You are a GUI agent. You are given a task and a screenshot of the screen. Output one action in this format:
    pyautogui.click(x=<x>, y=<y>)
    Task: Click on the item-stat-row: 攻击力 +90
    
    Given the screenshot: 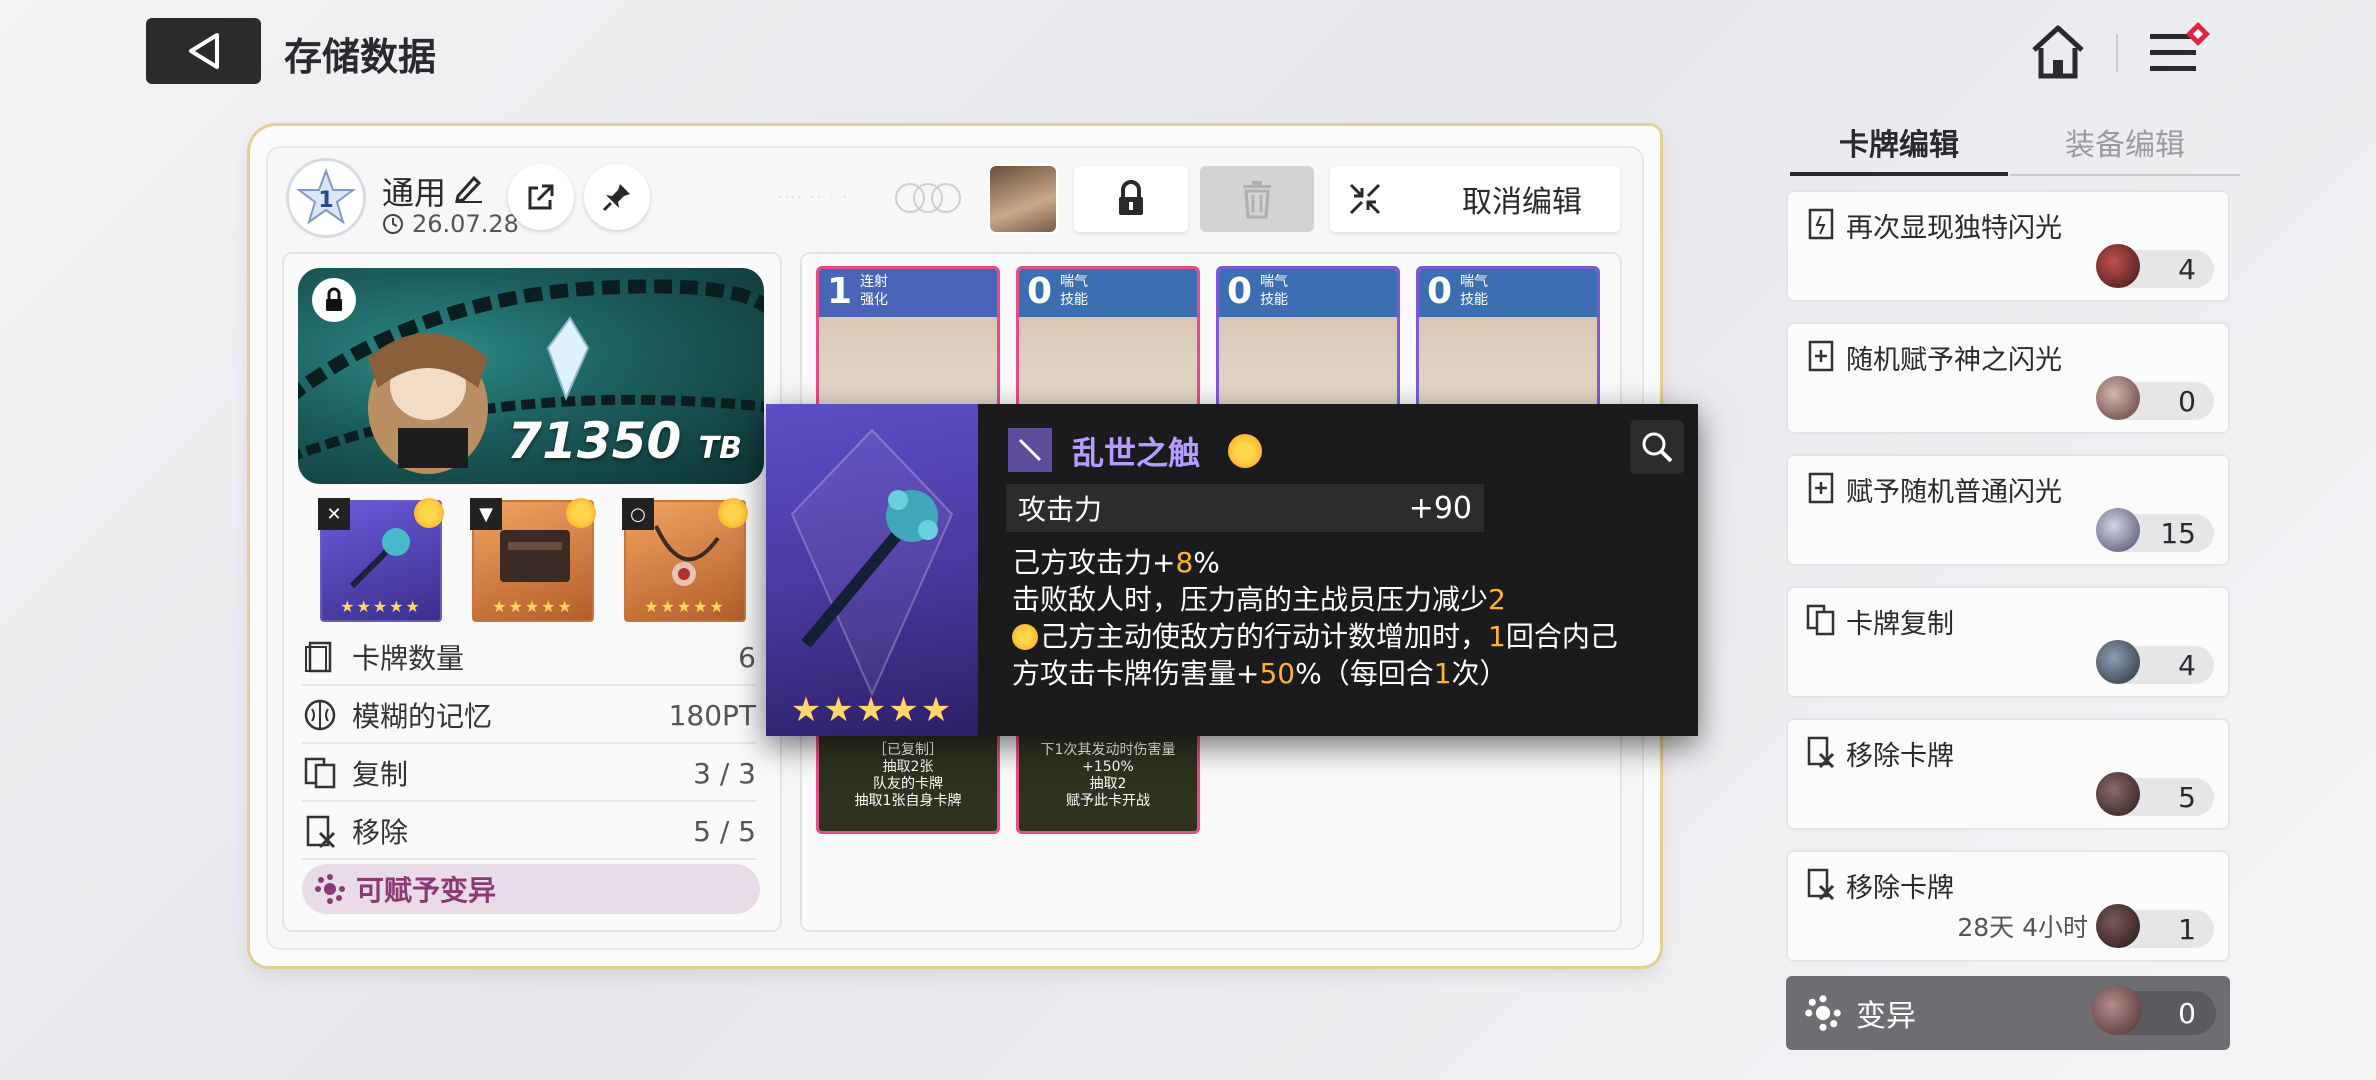 What is the action you would take?
    pyautogui.click(x=1245, y=508)
    